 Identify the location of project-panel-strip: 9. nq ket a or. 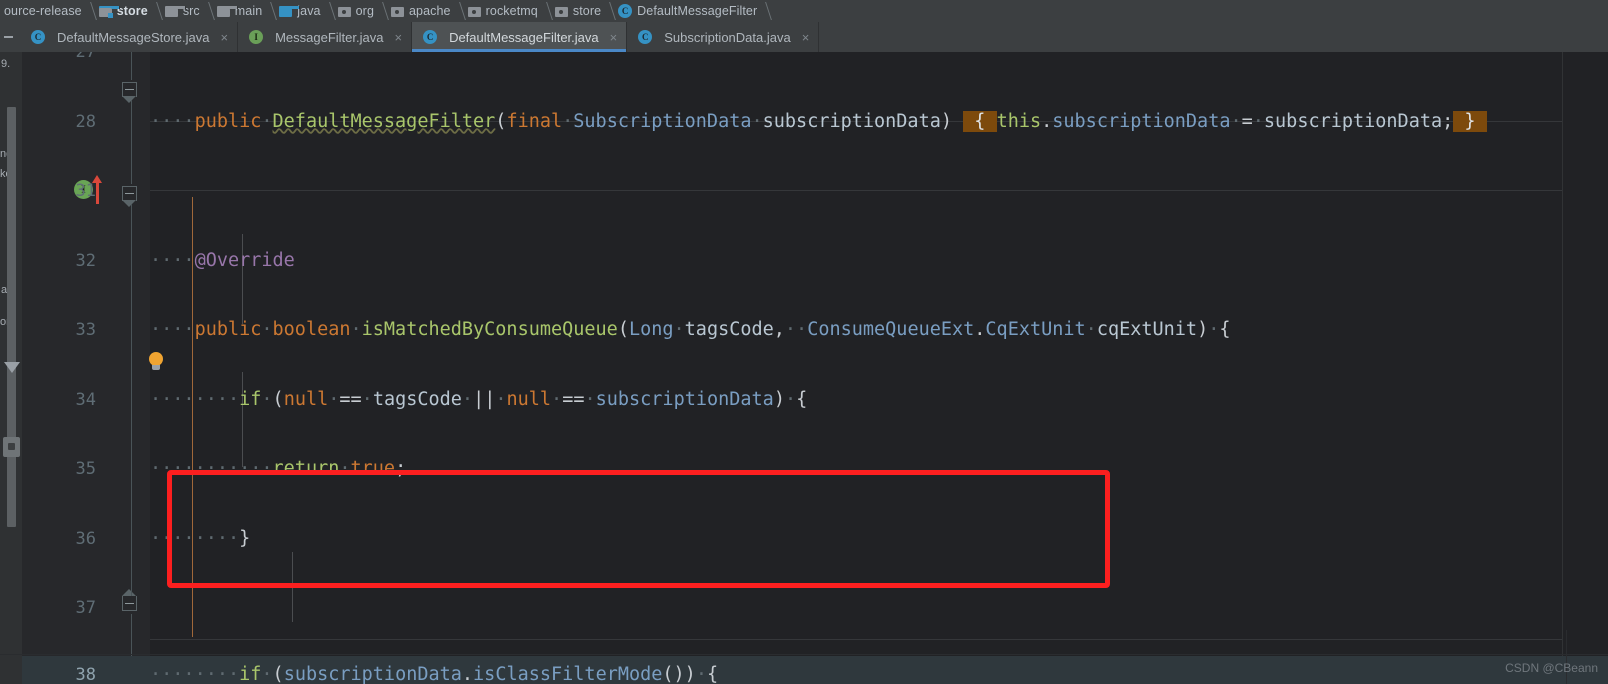
(11, 368).